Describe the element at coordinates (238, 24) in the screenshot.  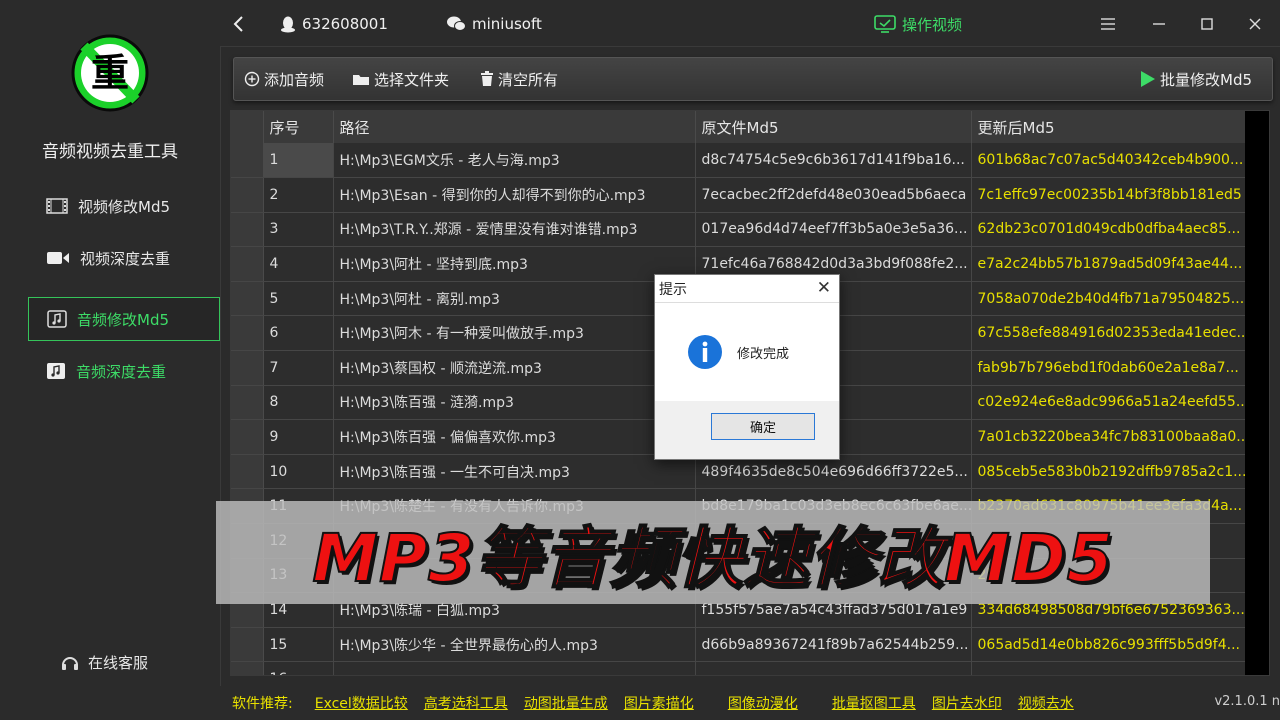
I see `chevron-left-icon` at that location.